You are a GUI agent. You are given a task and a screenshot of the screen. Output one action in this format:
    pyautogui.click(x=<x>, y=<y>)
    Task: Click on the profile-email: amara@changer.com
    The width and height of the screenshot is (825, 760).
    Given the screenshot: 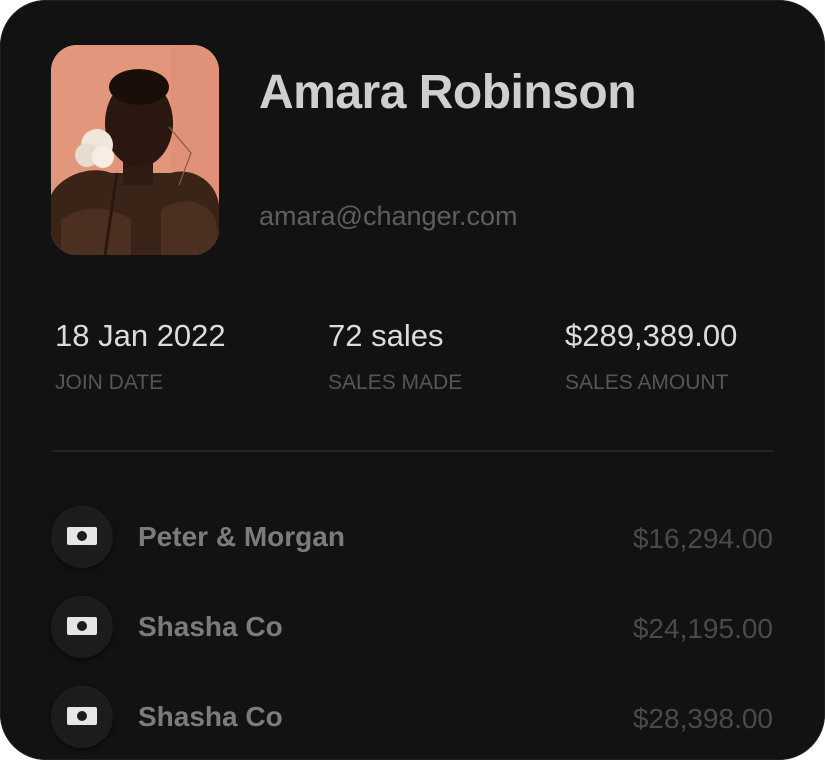 What is the action you would take?
    pyautogui.click(x=388, y=216)
    